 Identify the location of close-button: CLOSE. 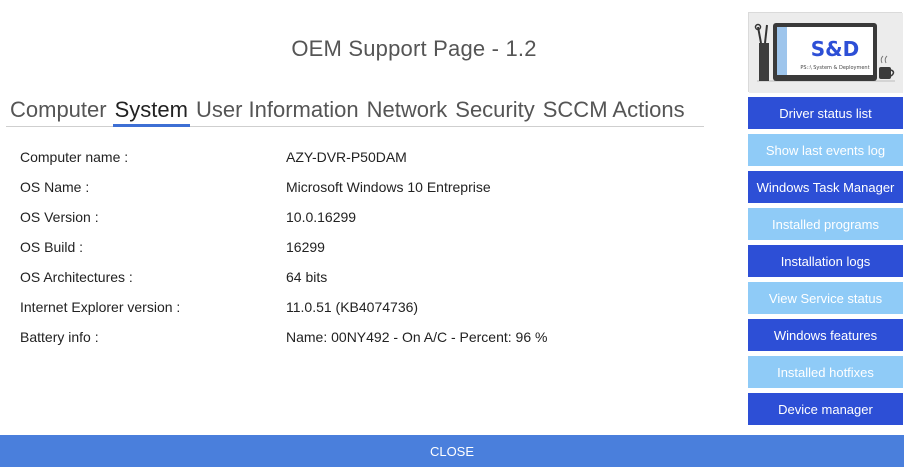
(452, 451).